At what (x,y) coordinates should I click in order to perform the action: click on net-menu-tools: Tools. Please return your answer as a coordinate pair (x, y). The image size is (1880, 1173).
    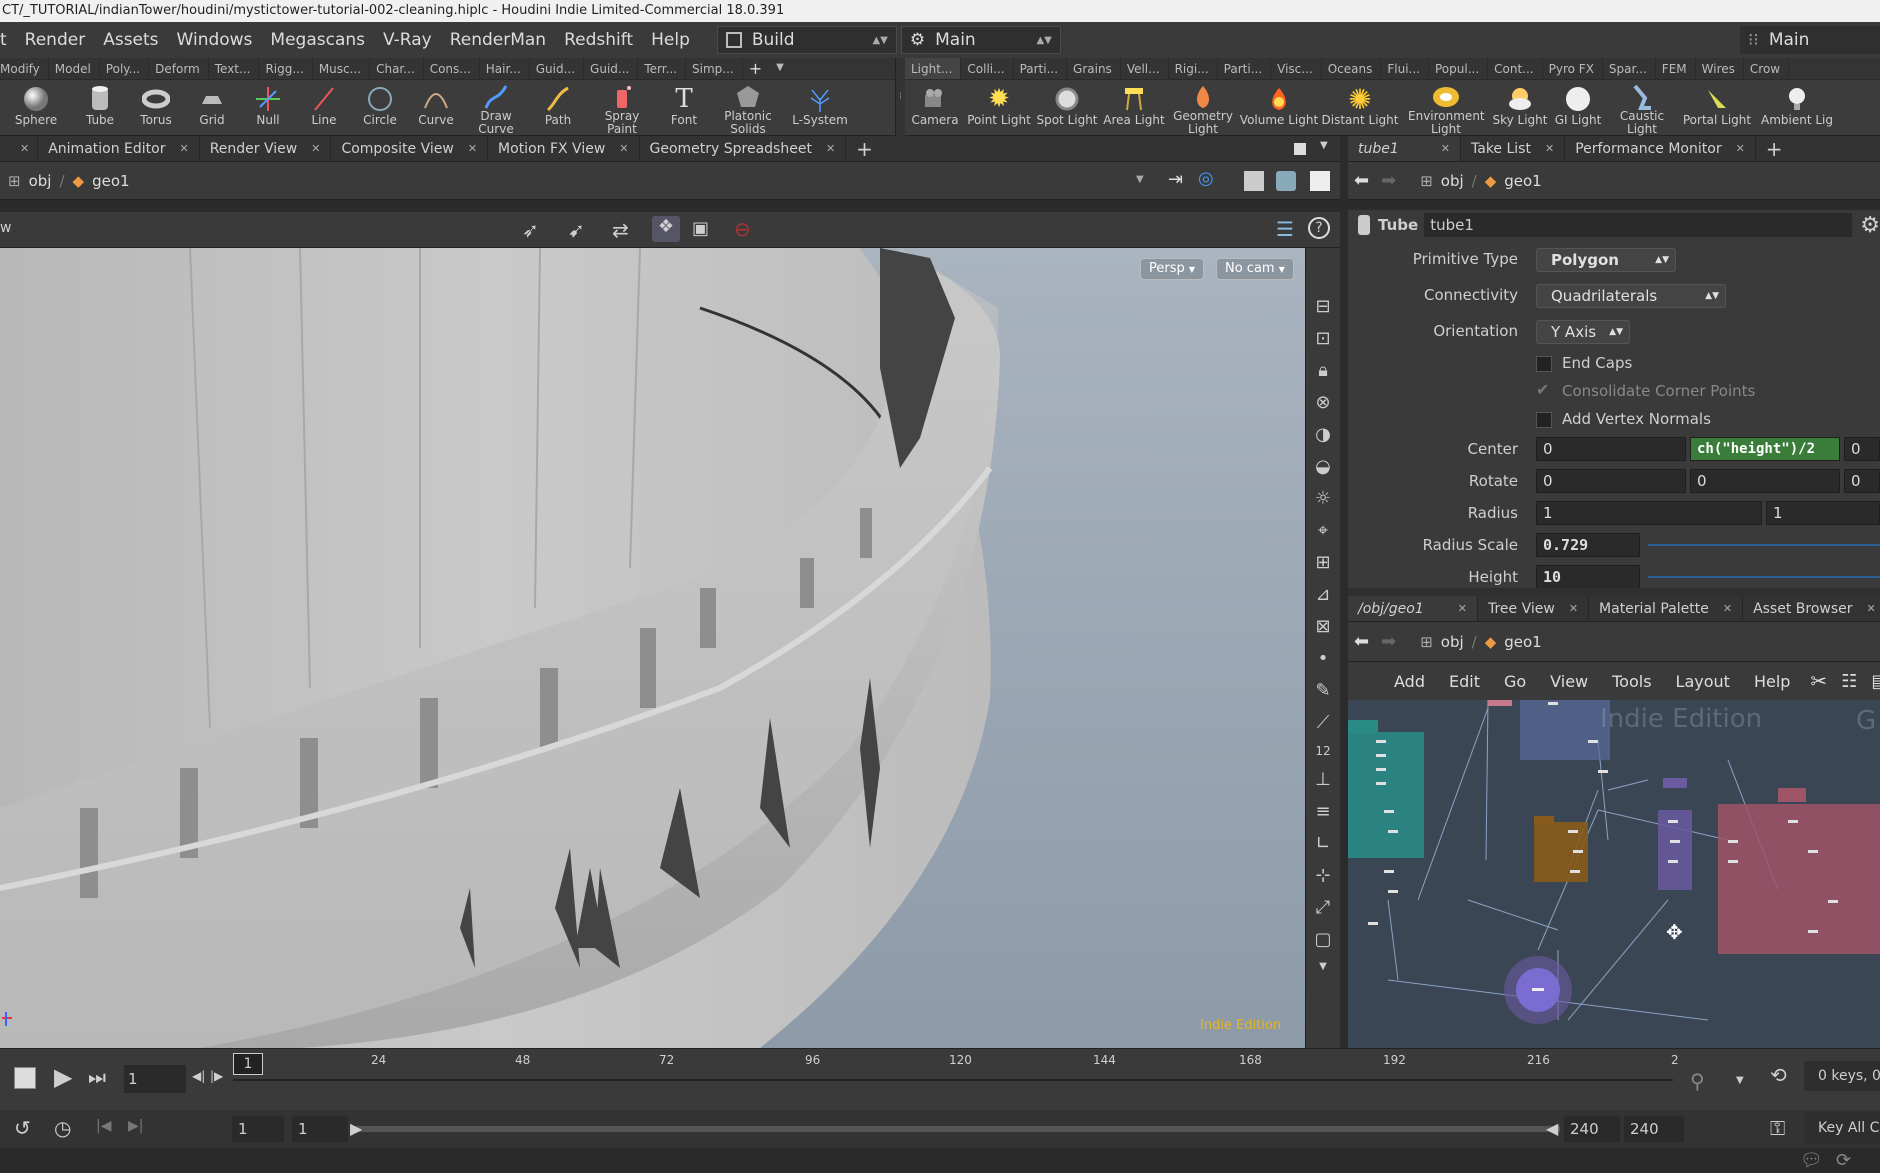
    Looking at the image, I should click on (1631, 681).